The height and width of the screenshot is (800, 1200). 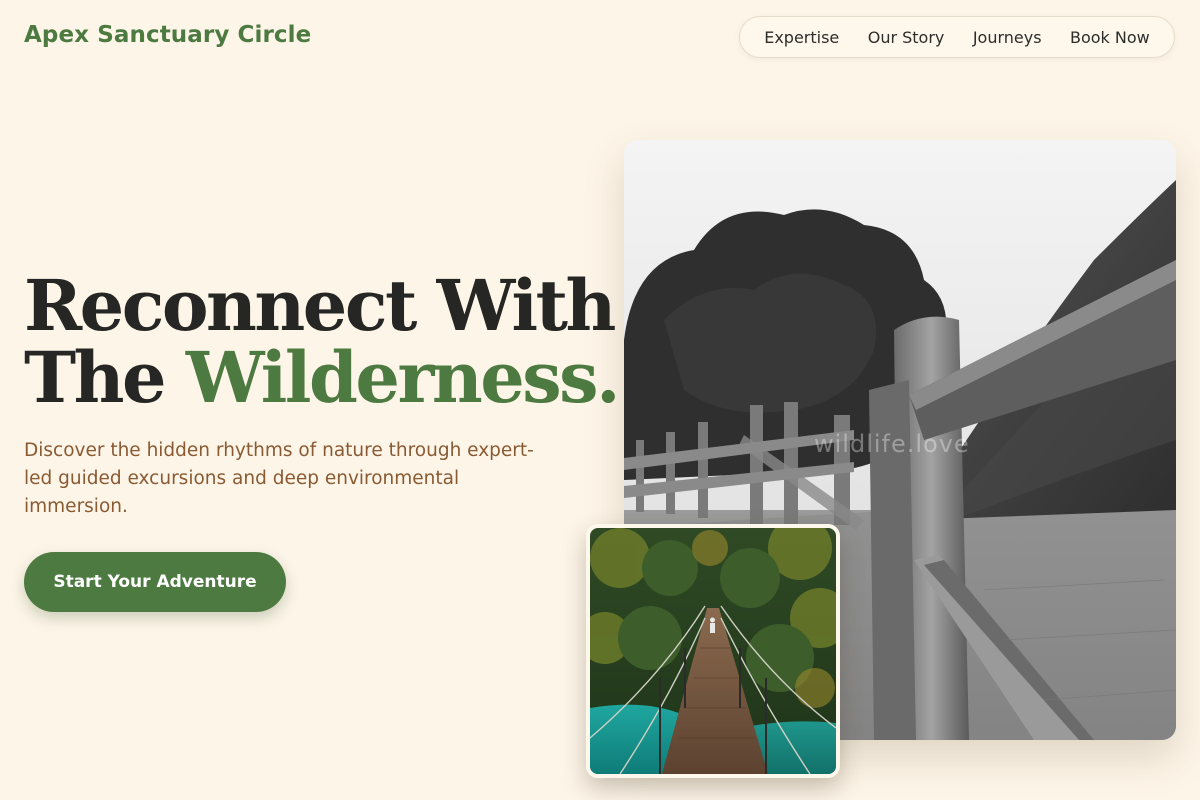 I want to click on headline-line-1: Reconnect With, so click(x=320, y=305).